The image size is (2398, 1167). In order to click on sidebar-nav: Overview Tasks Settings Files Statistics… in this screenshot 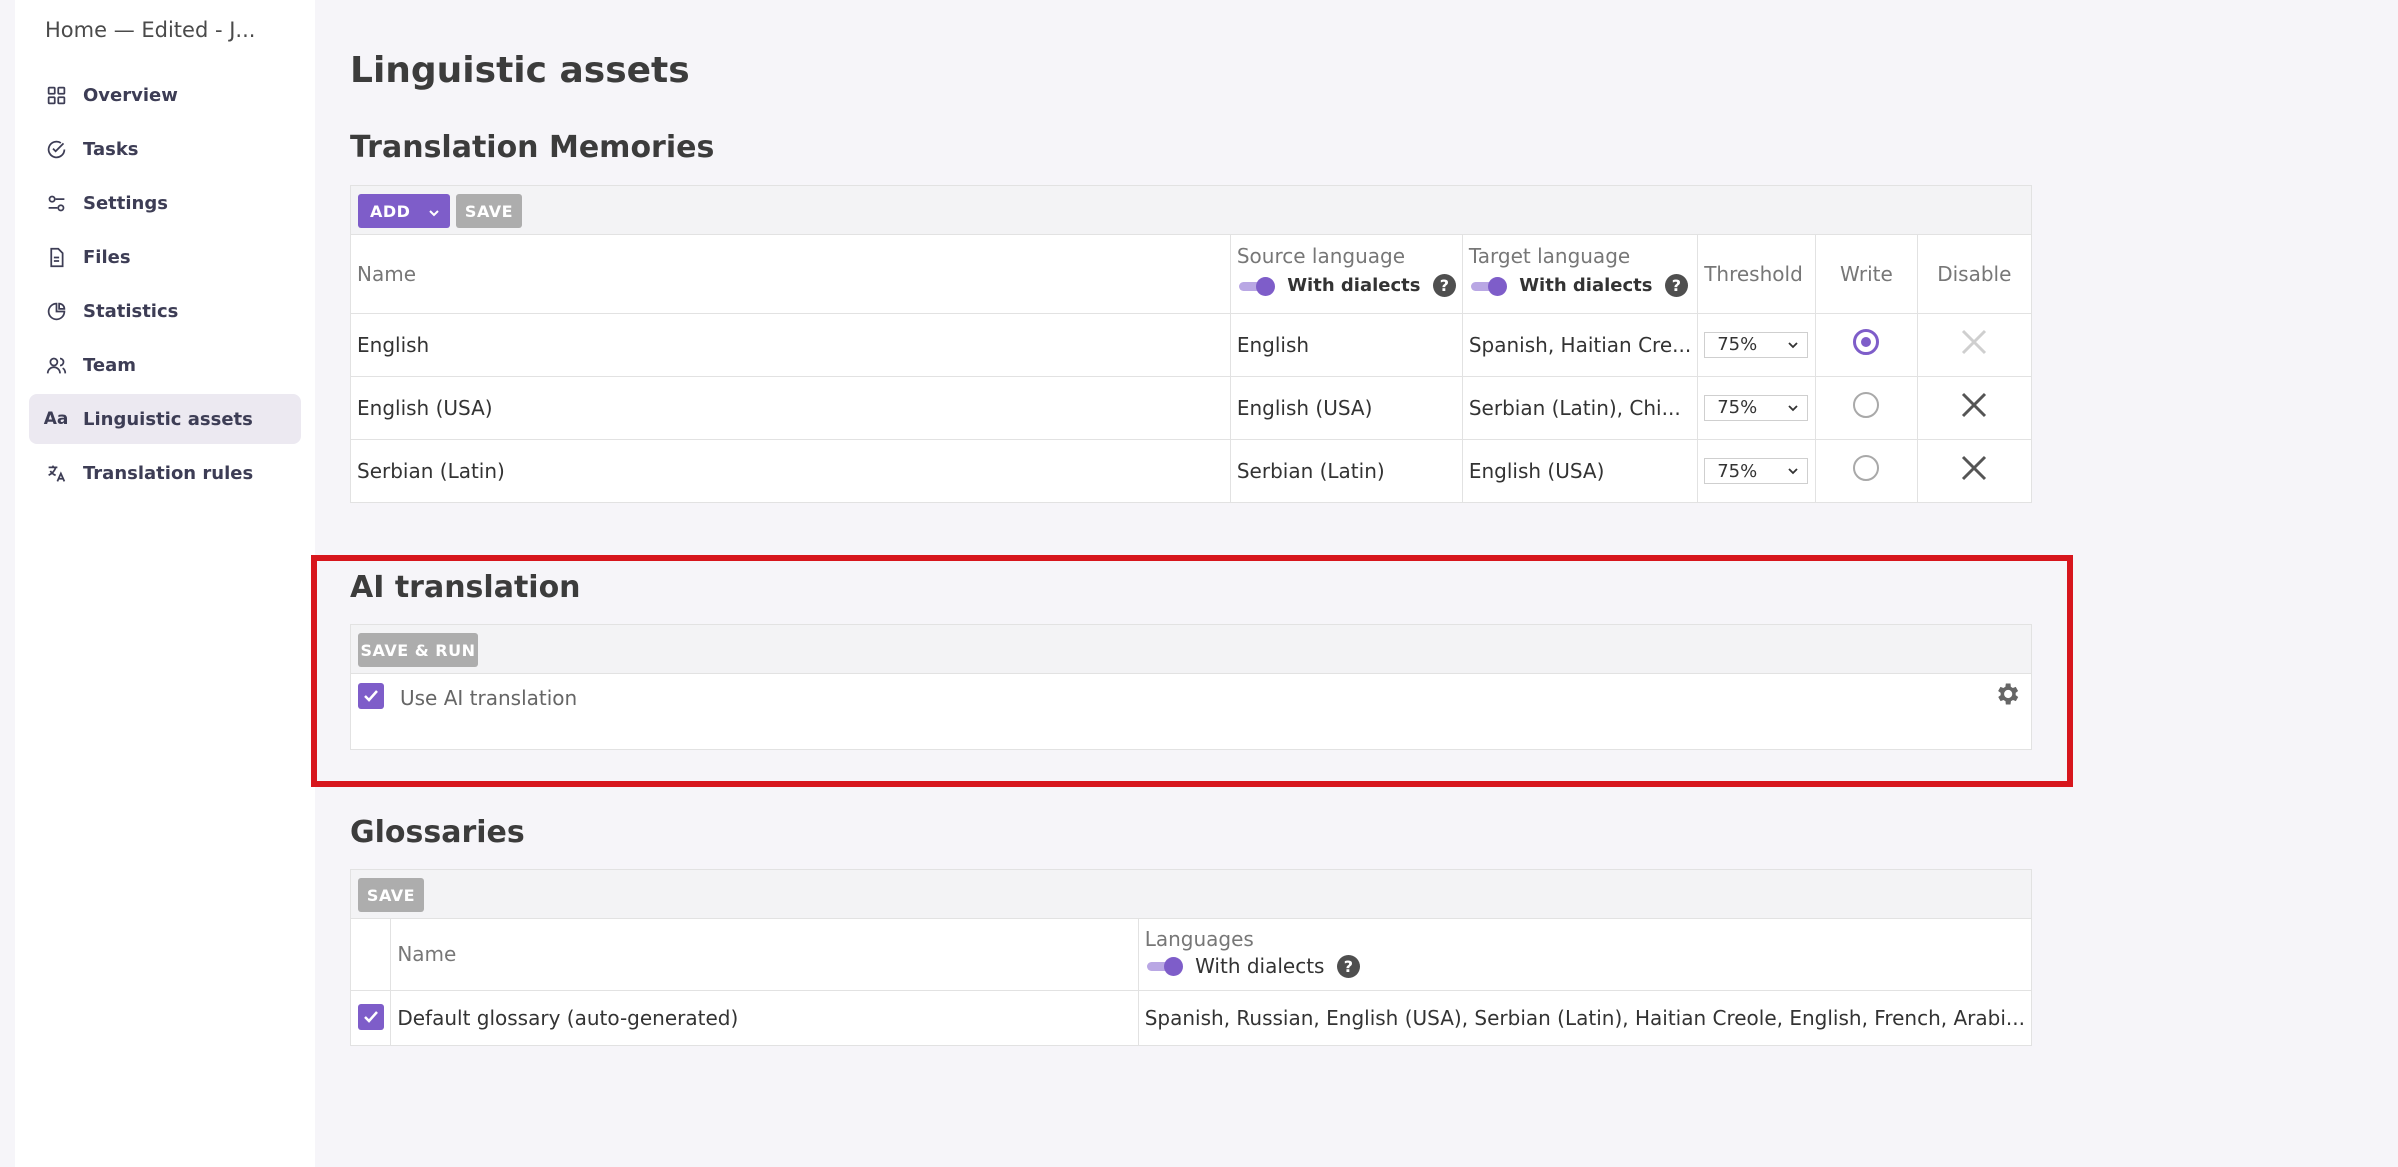, I will do `click(165, 286)`.